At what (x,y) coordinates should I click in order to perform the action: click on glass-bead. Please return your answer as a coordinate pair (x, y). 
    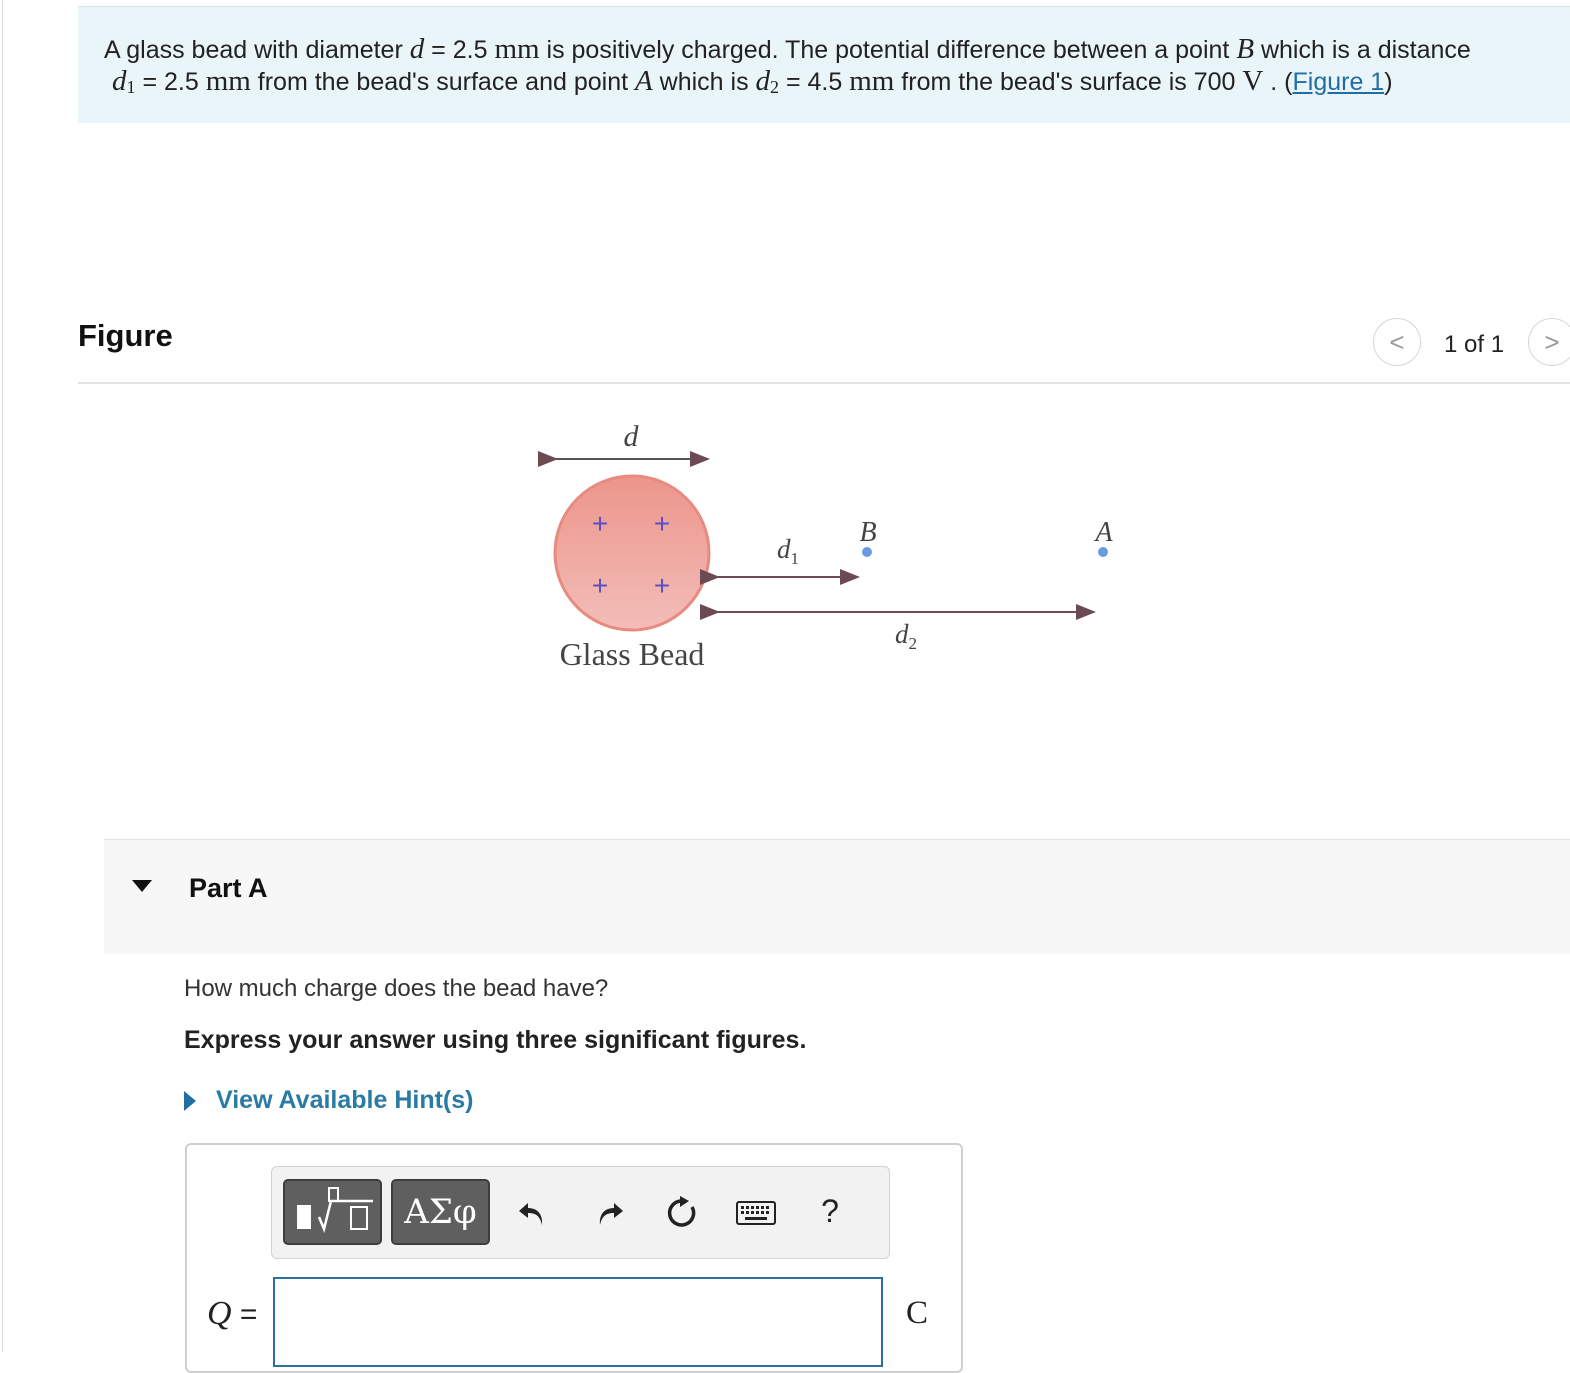
    Looking at the image, I should click on (632, 553).